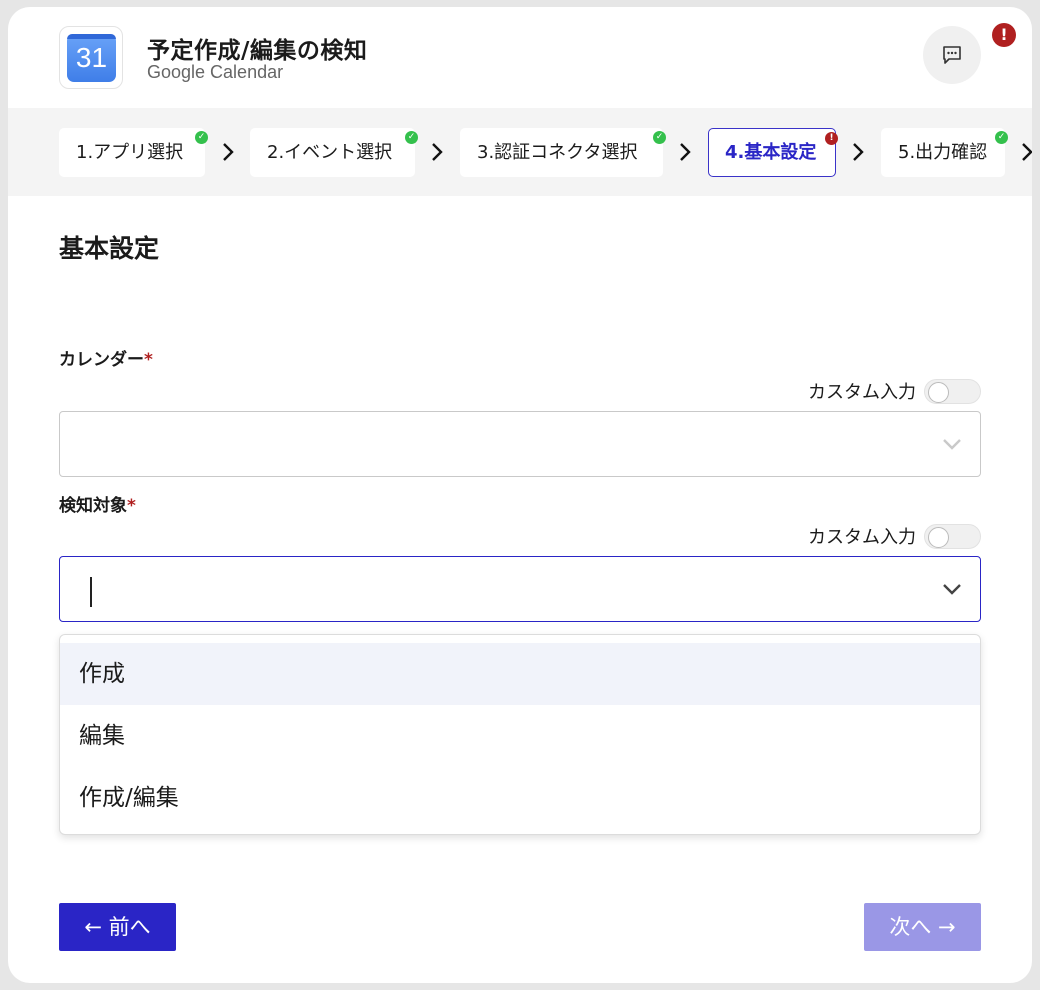  Describe the element at coordinates (952, 536) in the screenshot. I see `detection-target-custom-input-toggle` at that location.